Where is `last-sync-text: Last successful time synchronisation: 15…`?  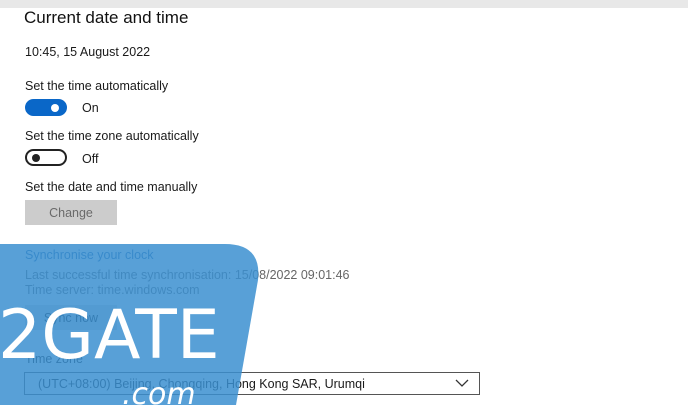 last-sync-text: Last successful time synchronisation: 15… is located at coordinates (187, 275).